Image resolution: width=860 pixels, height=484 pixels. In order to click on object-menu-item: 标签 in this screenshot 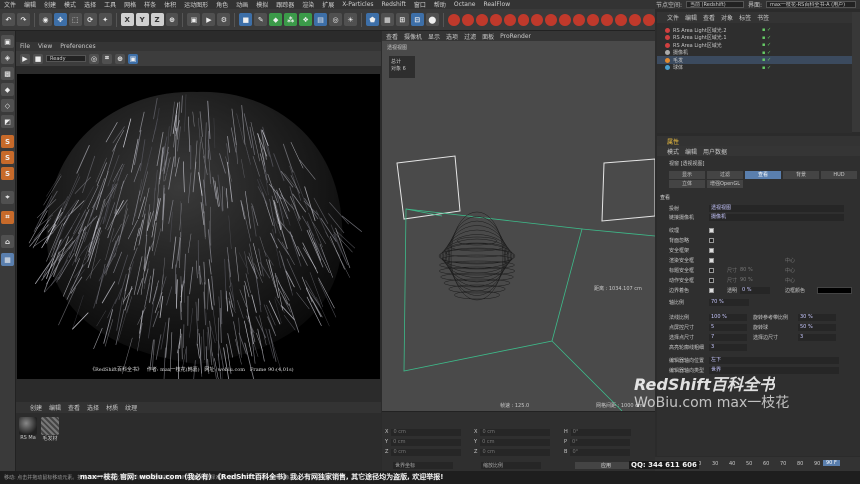, I will do `click(745, 17)`.